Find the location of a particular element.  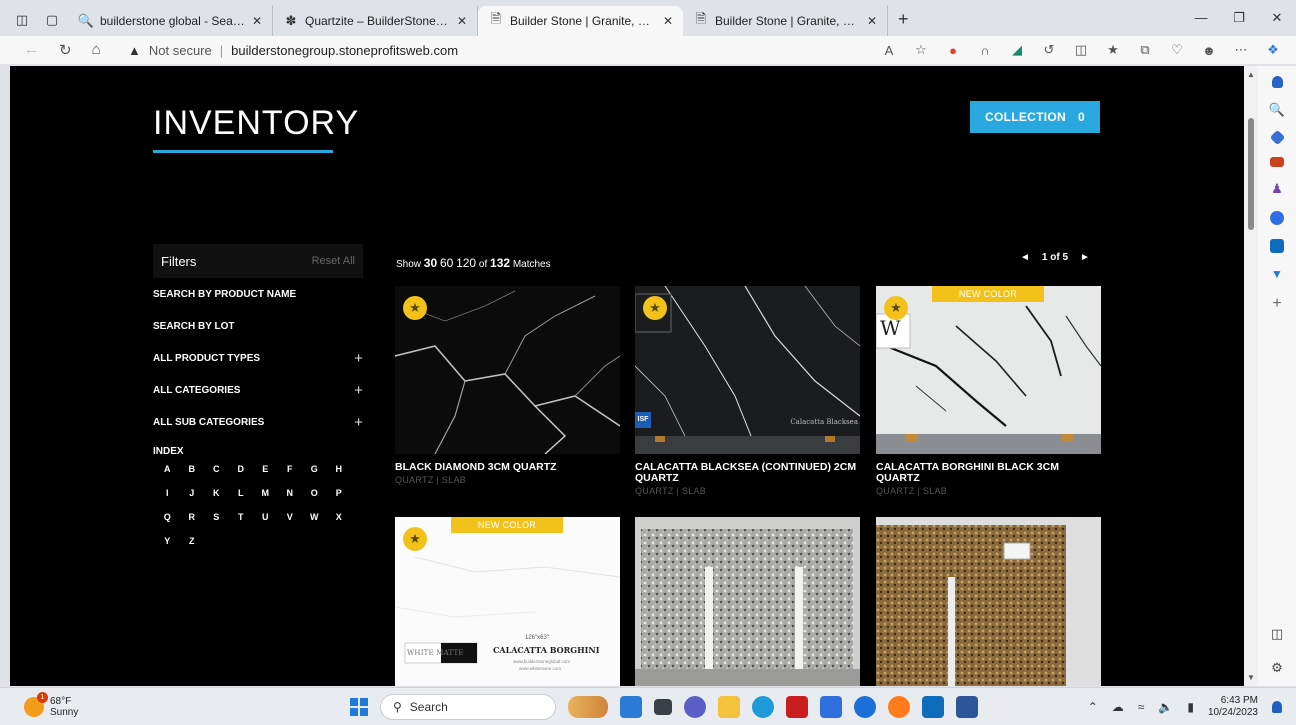

more-icon: ⋯ is located at coordinates (1241, 50).